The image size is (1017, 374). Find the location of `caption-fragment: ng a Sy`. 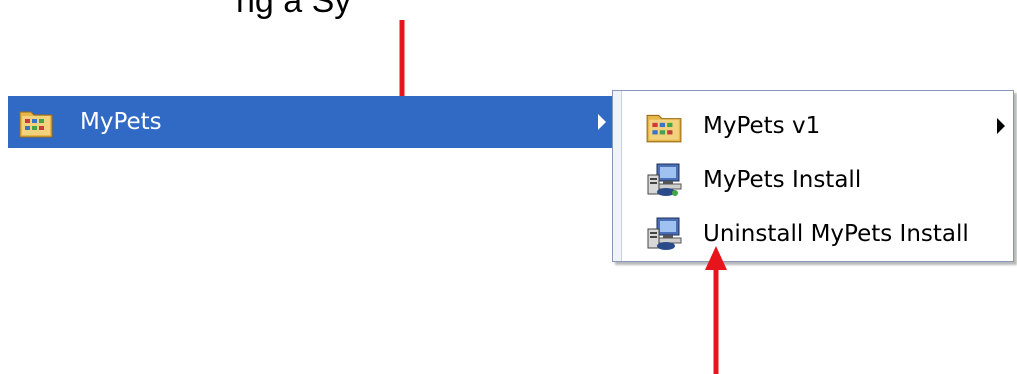

caption-fragment: ng a Sy is located at coordinates (294, 10).